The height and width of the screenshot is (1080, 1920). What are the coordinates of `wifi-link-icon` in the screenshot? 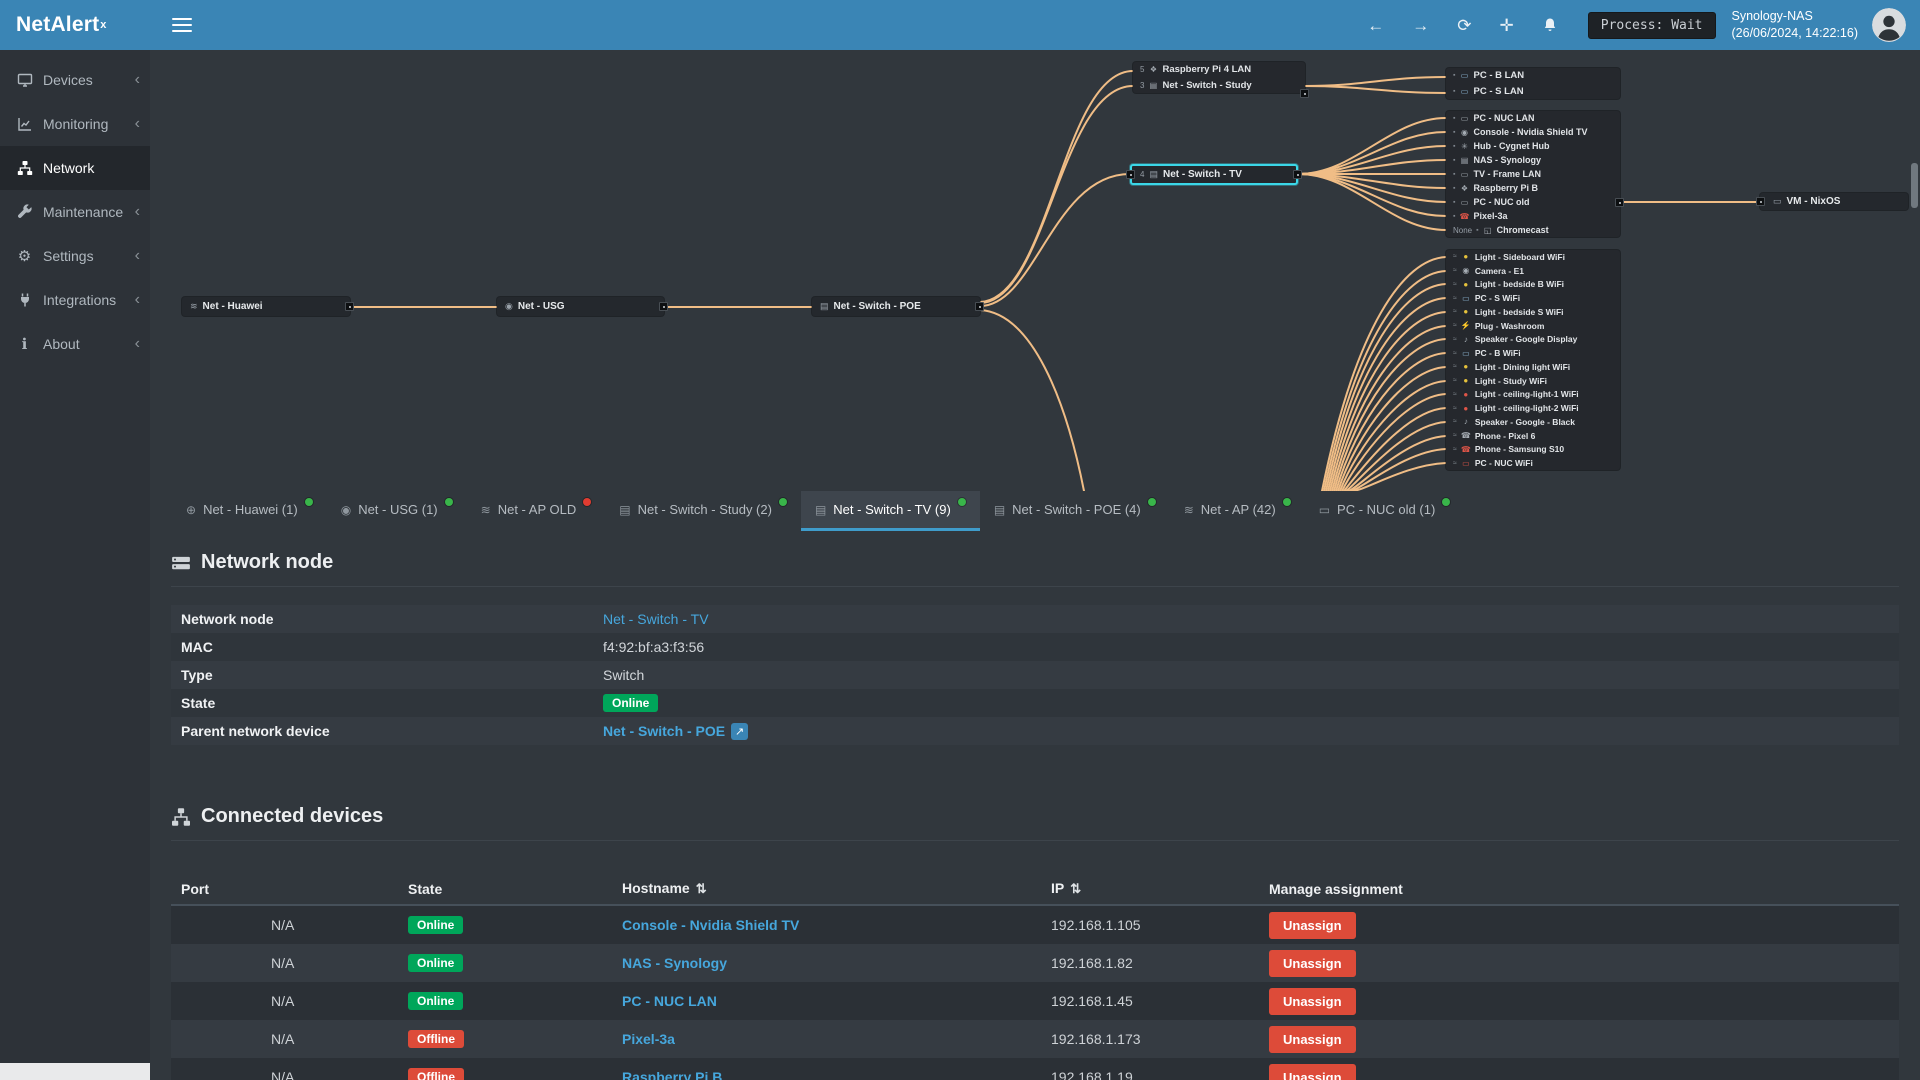 It's located at (1455, 449).